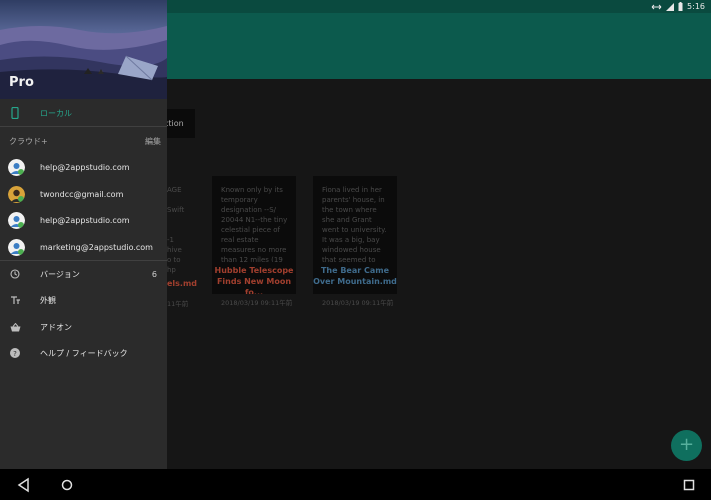  I want to click on drawer-item-label: バージョン, so click(60, 274).